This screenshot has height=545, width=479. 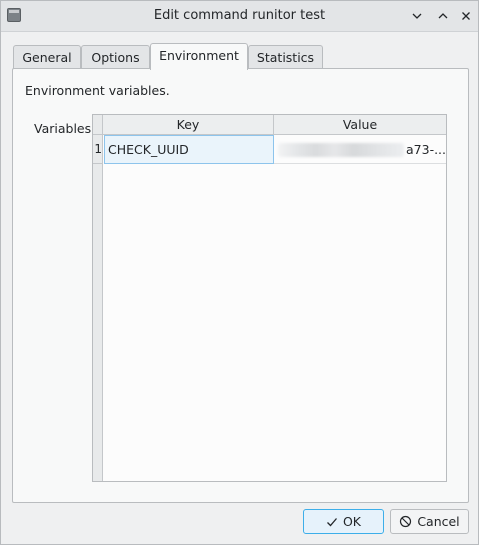 I want to click on chevron-down-icon, so click(x=417, y=16).